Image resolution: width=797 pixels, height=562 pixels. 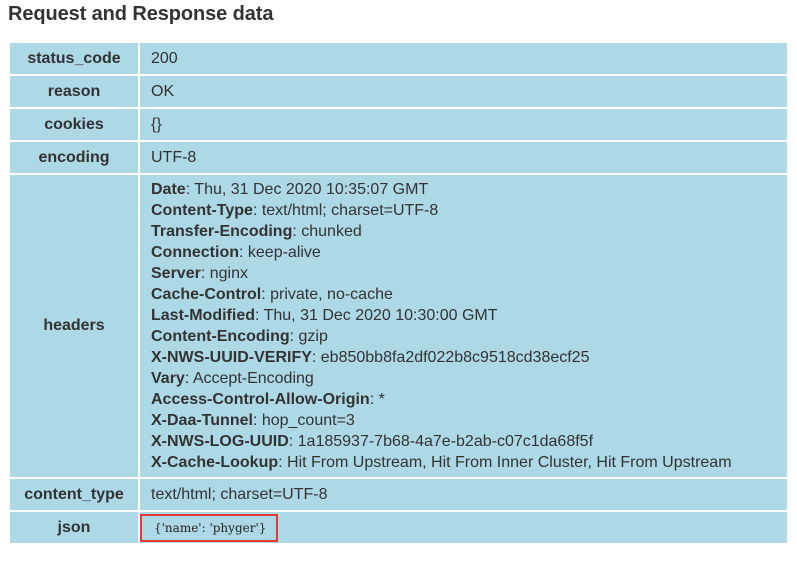 What do you see at coordinates (469, 273) in the screenshot?
I see `header-line: Server: nginx` at bounding box center [469, 273].